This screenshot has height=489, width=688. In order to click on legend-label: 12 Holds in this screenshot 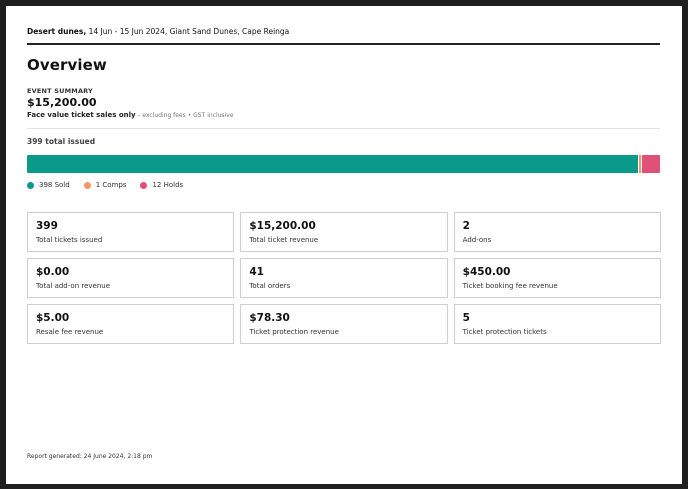, I will do `click(168, 185)`.